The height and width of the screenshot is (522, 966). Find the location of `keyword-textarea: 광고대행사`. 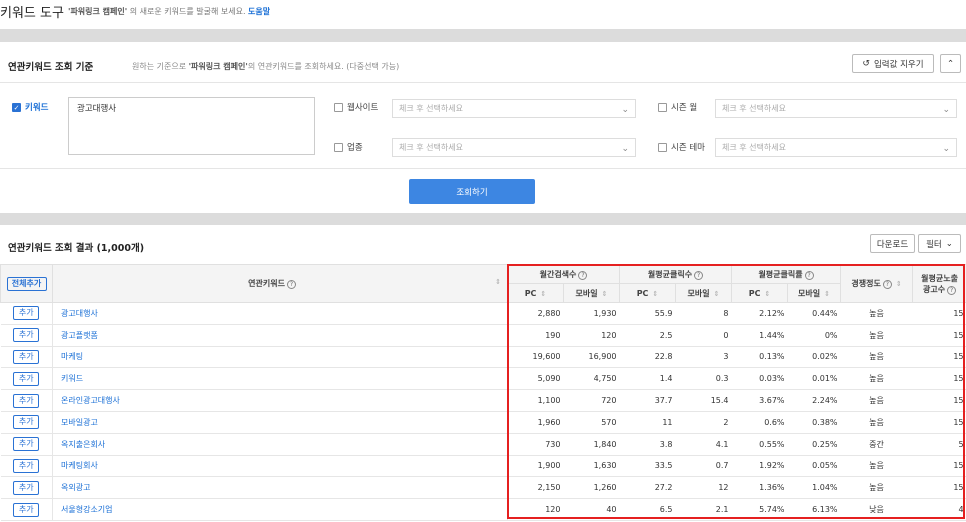

keyword-textarea: 광고대행사 is located at coordinates (191, 126).